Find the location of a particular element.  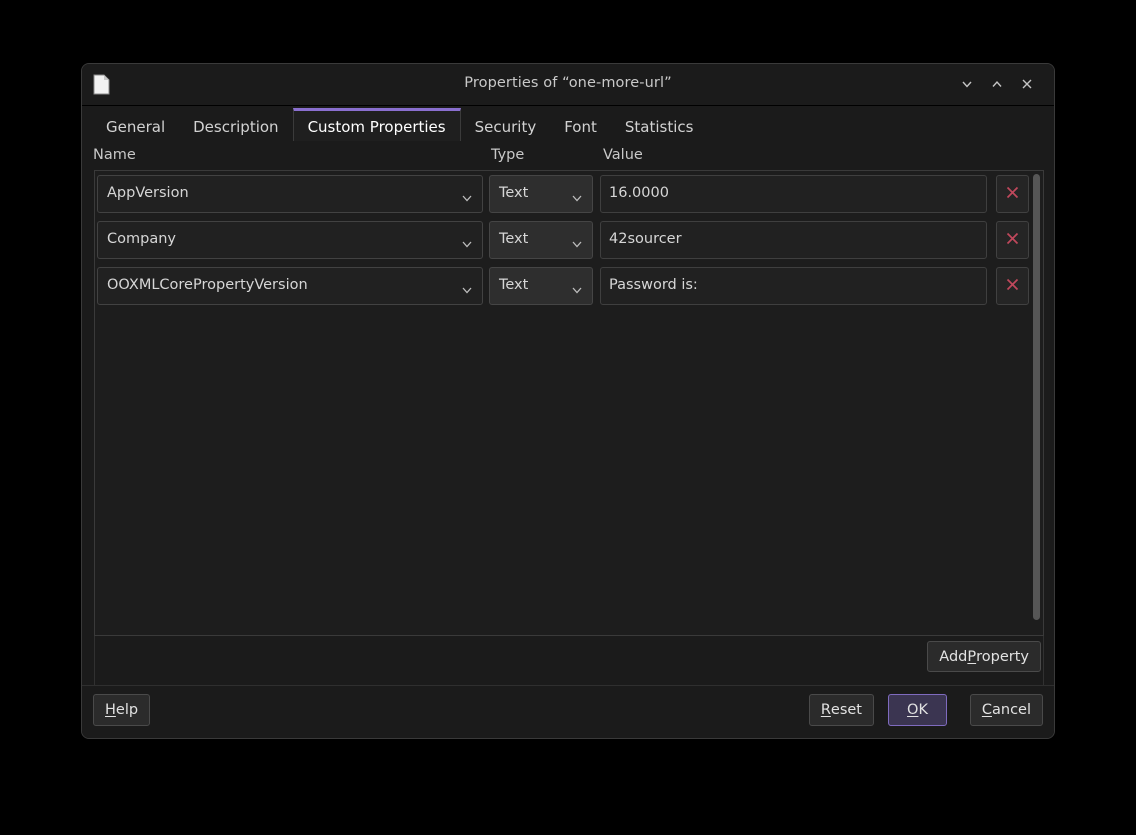

cancel-mnemonic: C is located at coordinates (986, 710).